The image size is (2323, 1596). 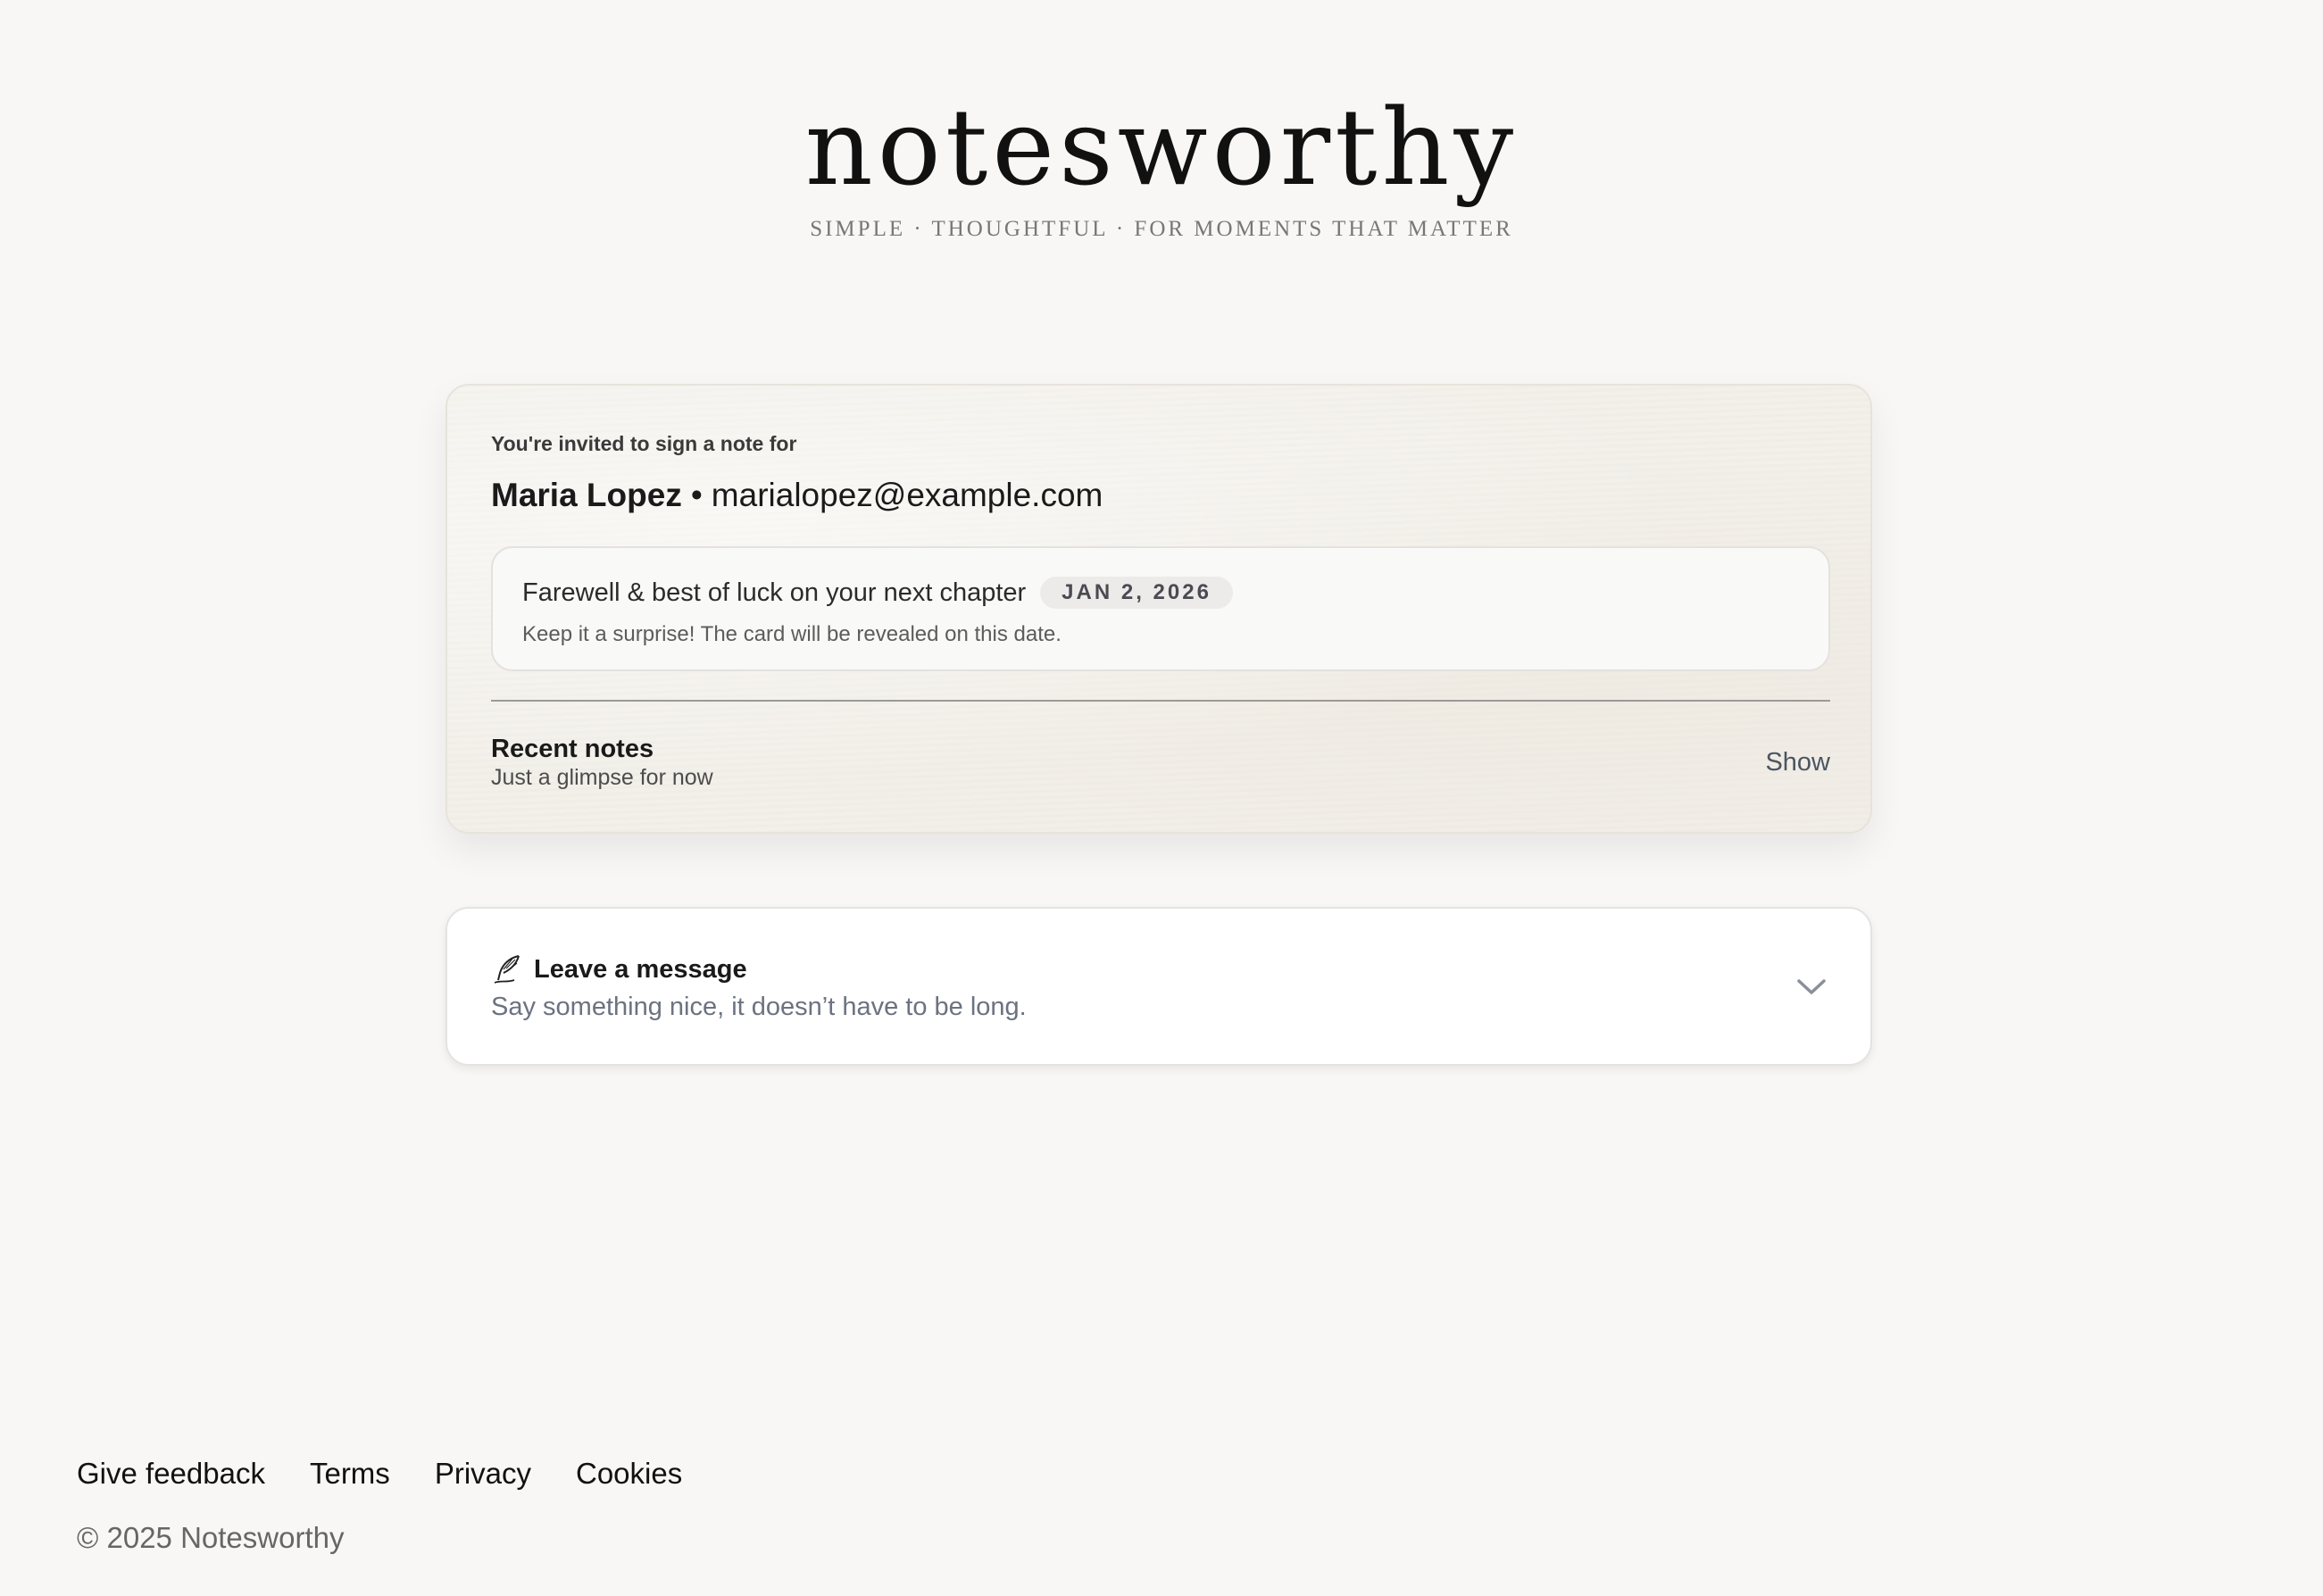 What do you see at coordinates (1160, 762) in the screenshot?
I see `recent-notes-section: Recent notes Just a glimpse for now Show` at bounding box center [1160, 762].